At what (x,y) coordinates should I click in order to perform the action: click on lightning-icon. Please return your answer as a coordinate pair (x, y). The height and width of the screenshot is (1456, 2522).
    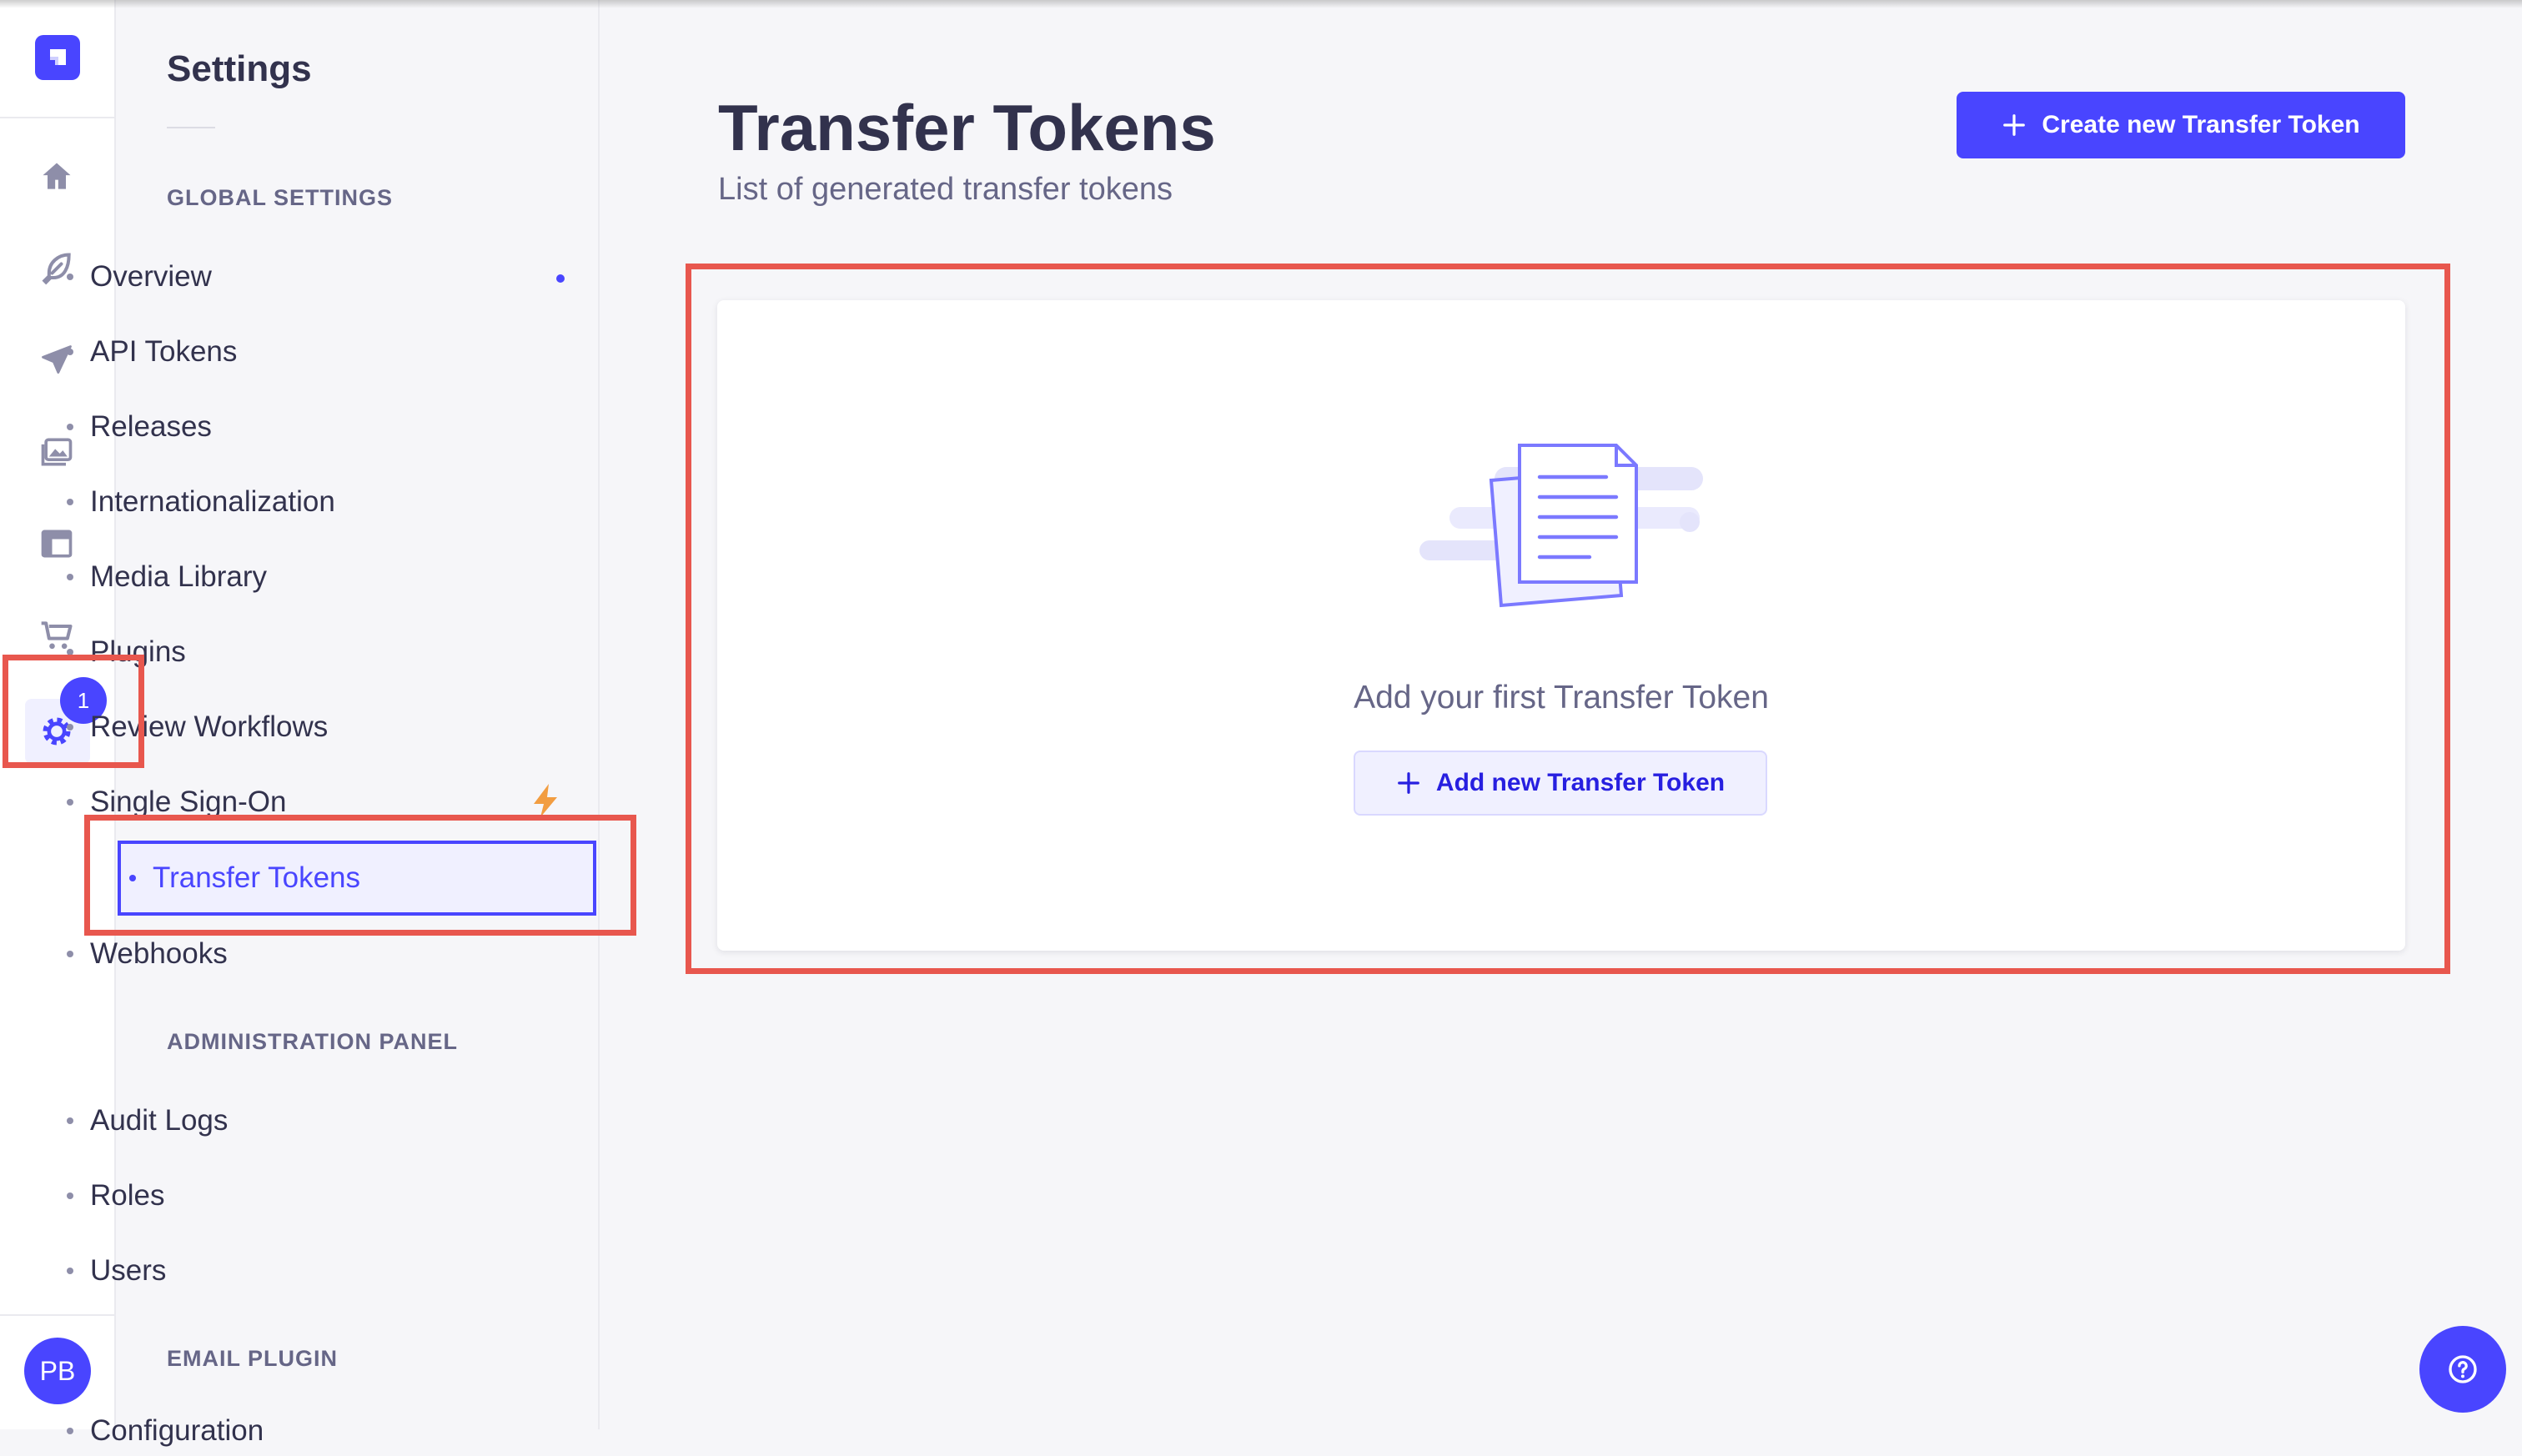
    Looking at the image, I should click on (545, 800).